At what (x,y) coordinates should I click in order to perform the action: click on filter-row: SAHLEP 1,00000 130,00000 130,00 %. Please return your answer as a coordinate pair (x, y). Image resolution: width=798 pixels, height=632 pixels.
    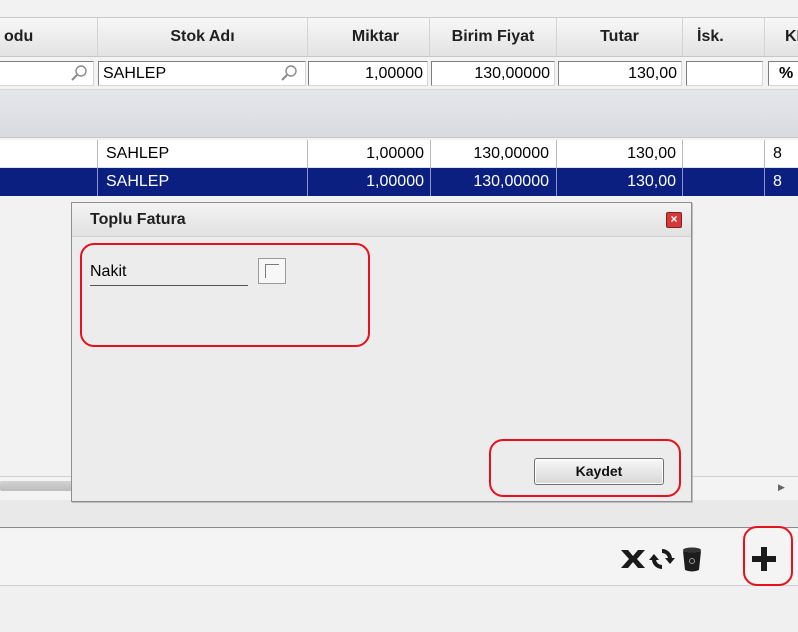
    Looking at the image, I should click on (399, 73).